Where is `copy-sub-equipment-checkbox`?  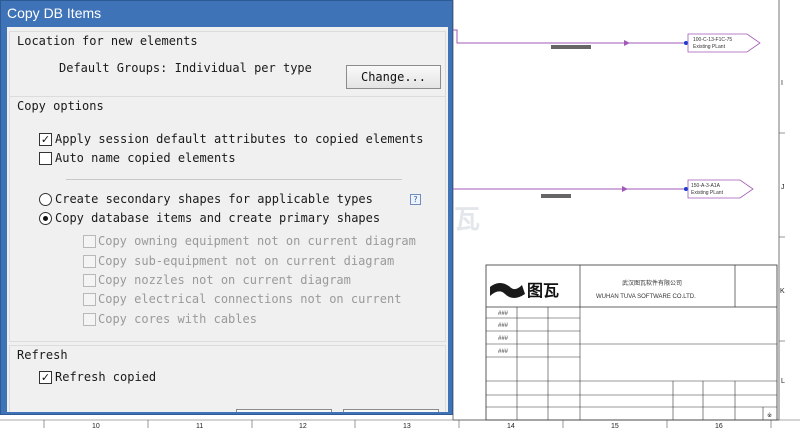
copy-sub-equipment-checkbox is located at coordinates (89, 261).